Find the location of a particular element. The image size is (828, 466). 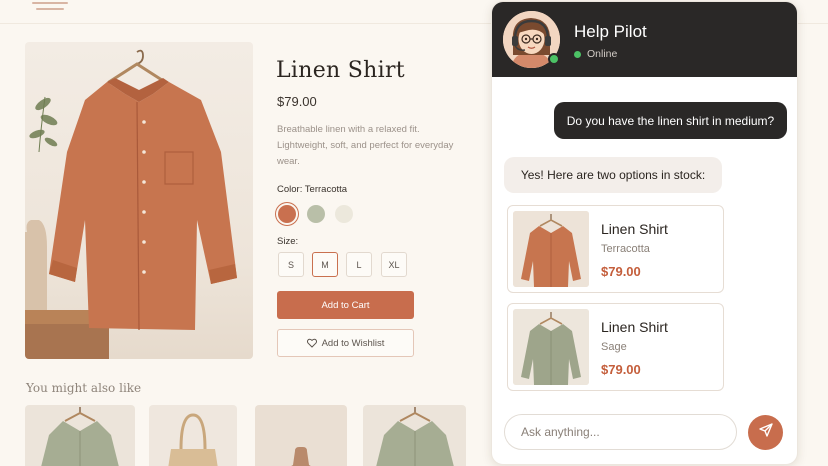

chat-title: Help Pilot is located at coordinates (610, 31).